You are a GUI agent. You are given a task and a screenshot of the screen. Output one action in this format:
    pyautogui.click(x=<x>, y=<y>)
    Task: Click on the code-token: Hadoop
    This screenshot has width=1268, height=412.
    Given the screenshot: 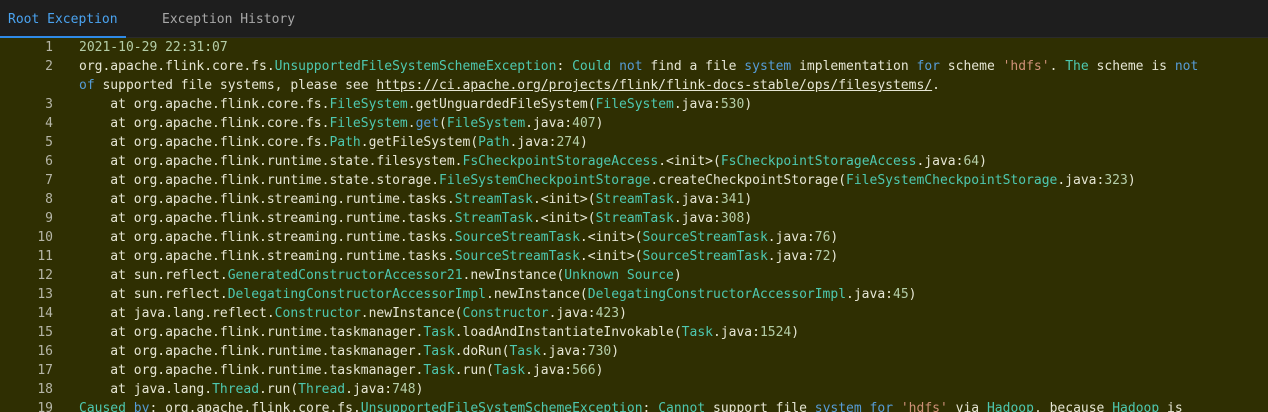 What is the action you would take?
    pyautogui.click(x=1010, y=406)
    